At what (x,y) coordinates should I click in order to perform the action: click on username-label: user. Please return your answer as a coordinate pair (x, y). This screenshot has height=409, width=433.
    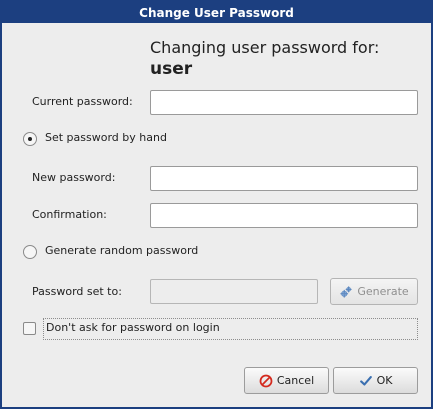
    Looking at the image, I should click on (171, 69).